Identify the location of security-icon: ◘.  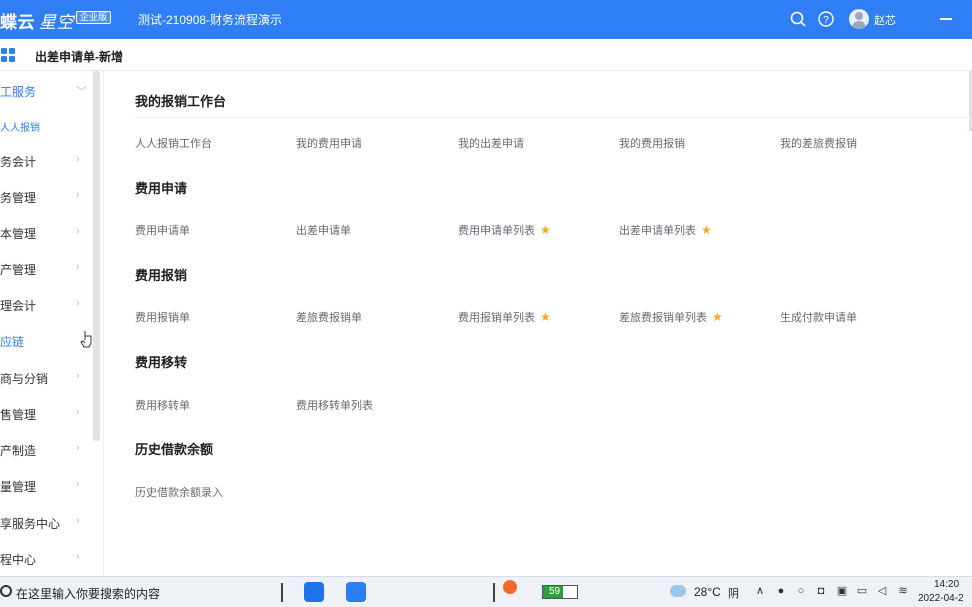
(821, 591).